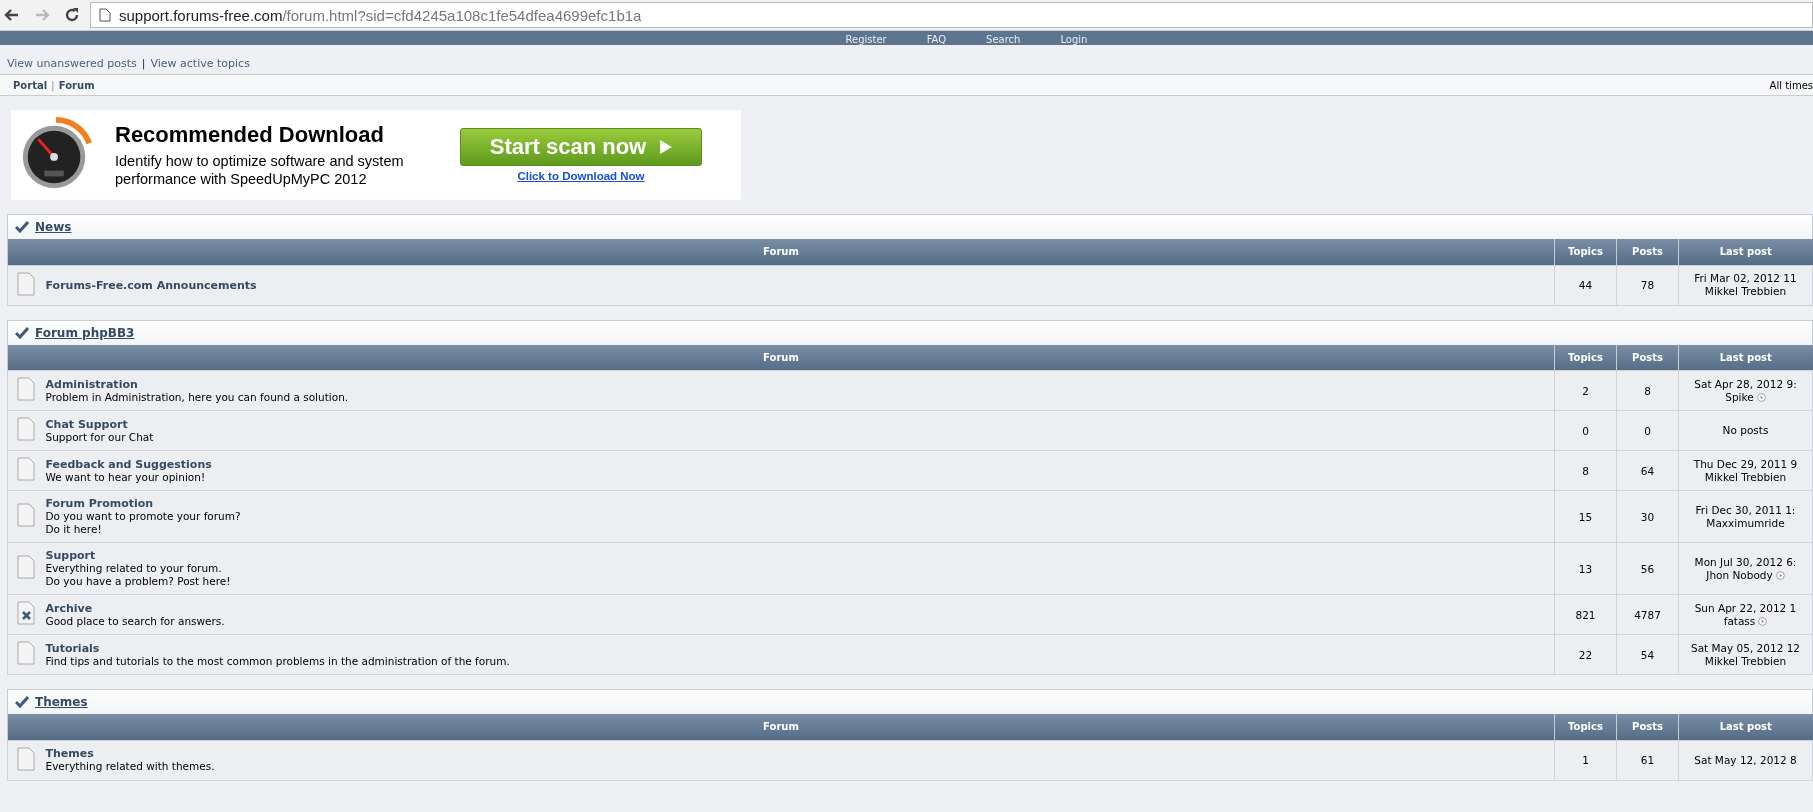 Image resolution: width=1813 pixels, height=812 pixels. What do you see at coordinates (1745, 464) in the screenshot?
I see `last-post-date: Thu Dec 29, 2011 9` at bounding box center [1745, 464].